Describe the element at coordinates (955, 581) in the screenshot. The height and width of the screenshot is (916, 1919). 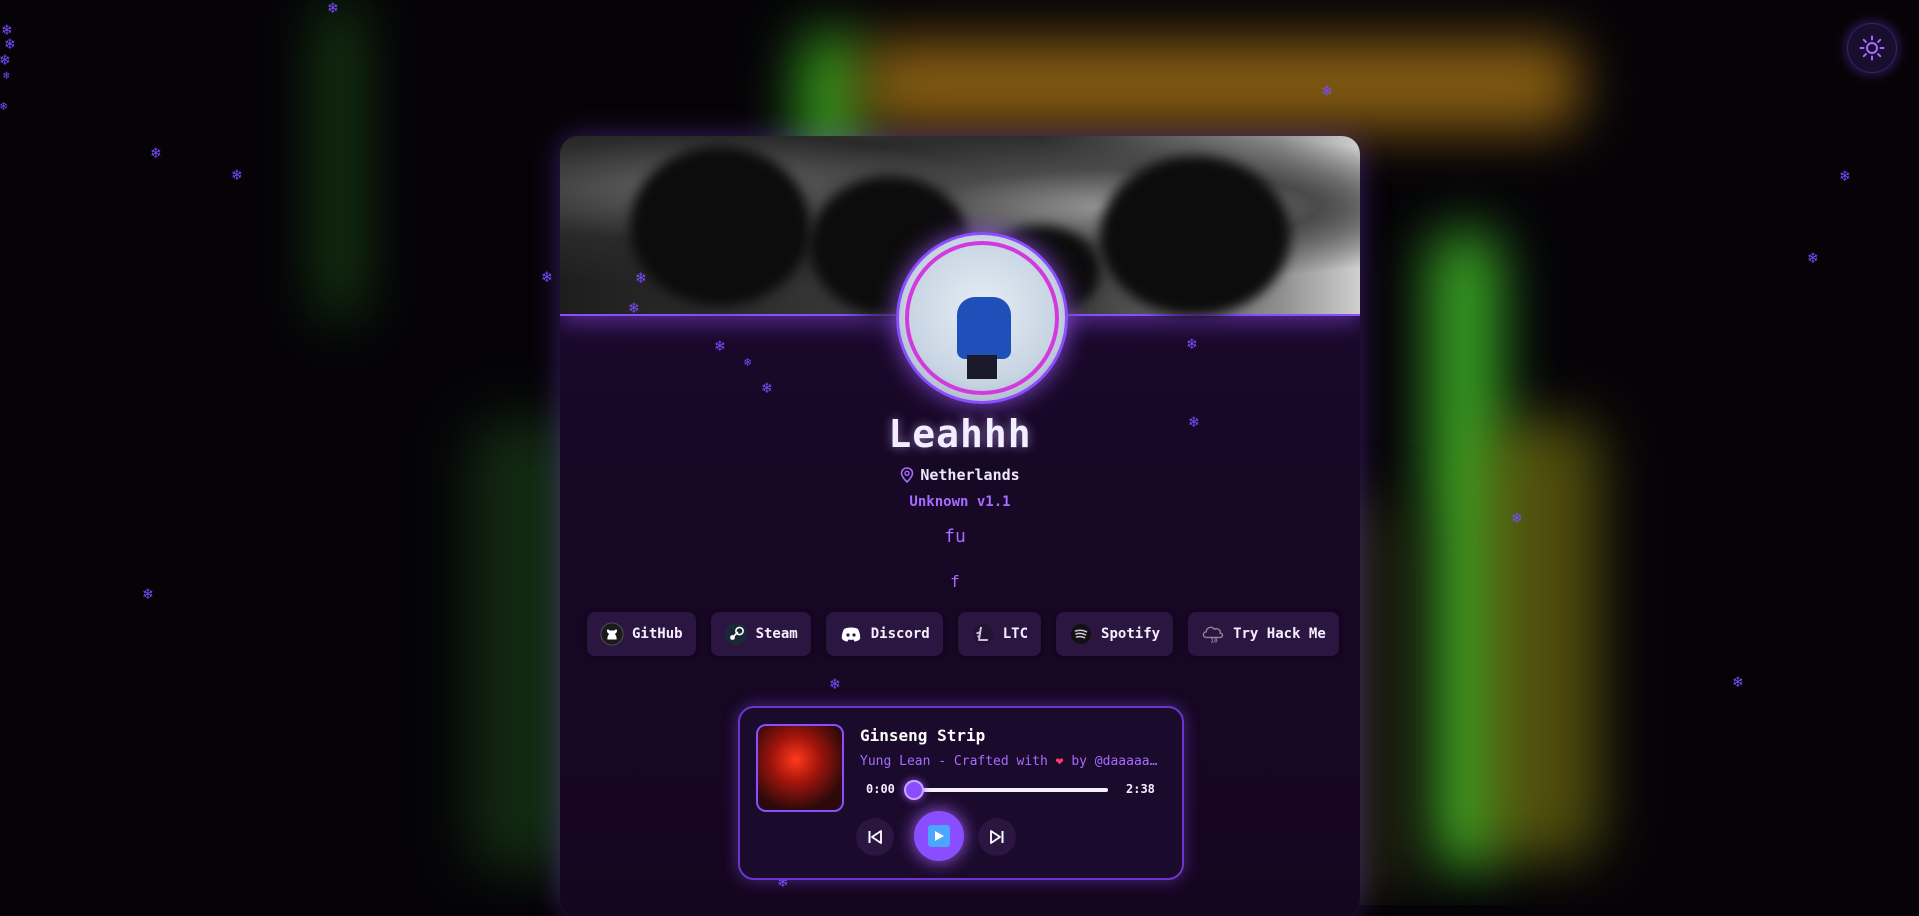
I see `bio-line-2: f` at that location.